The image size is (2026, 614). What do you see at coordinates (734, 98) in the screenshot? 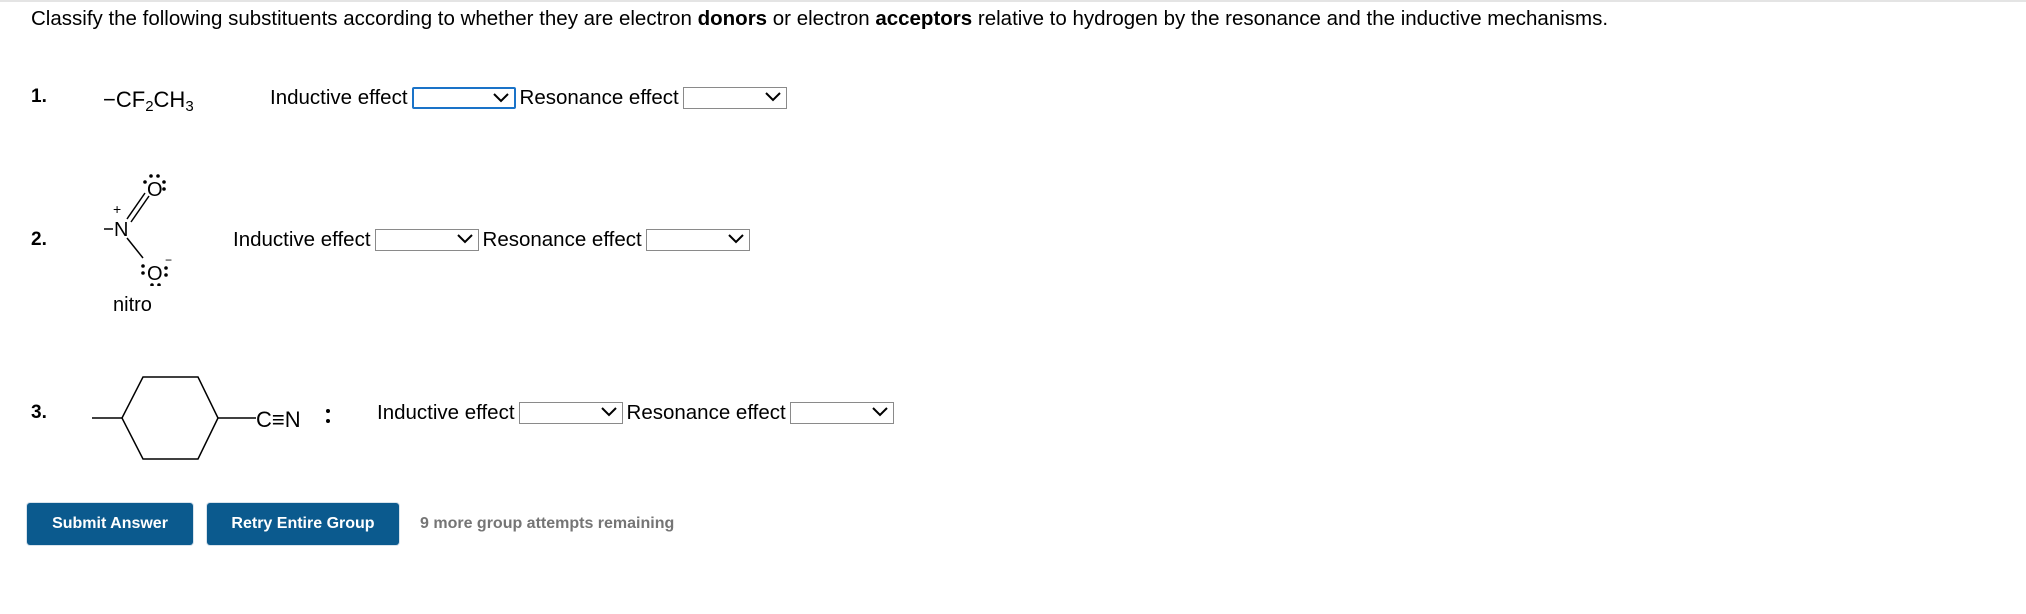
I see `question-1-resonance-select` at bounding box center [734, 98].